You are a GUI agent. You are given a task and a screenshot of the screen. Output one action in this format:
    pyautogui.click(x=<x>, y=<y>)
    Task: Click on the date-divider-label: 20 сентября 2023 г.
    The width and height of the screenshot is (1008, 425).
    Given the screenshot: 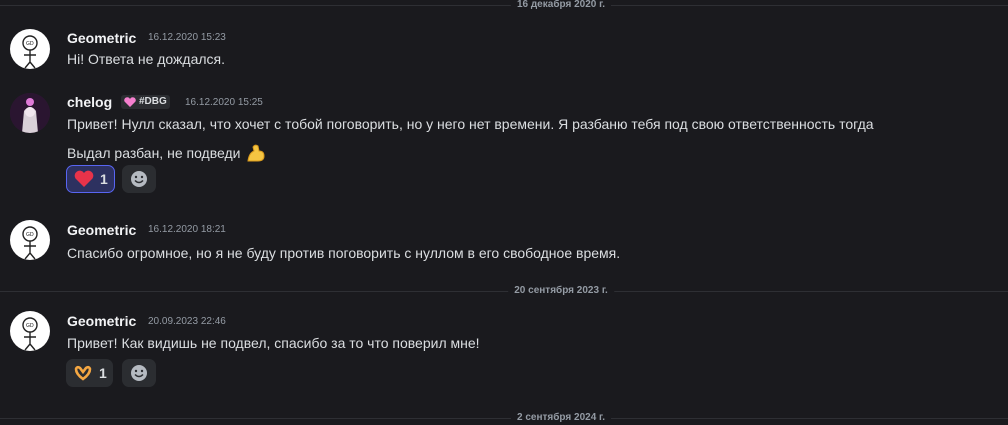 What is the action you would take?
    pyautogui.click(x=561, y=291)
    